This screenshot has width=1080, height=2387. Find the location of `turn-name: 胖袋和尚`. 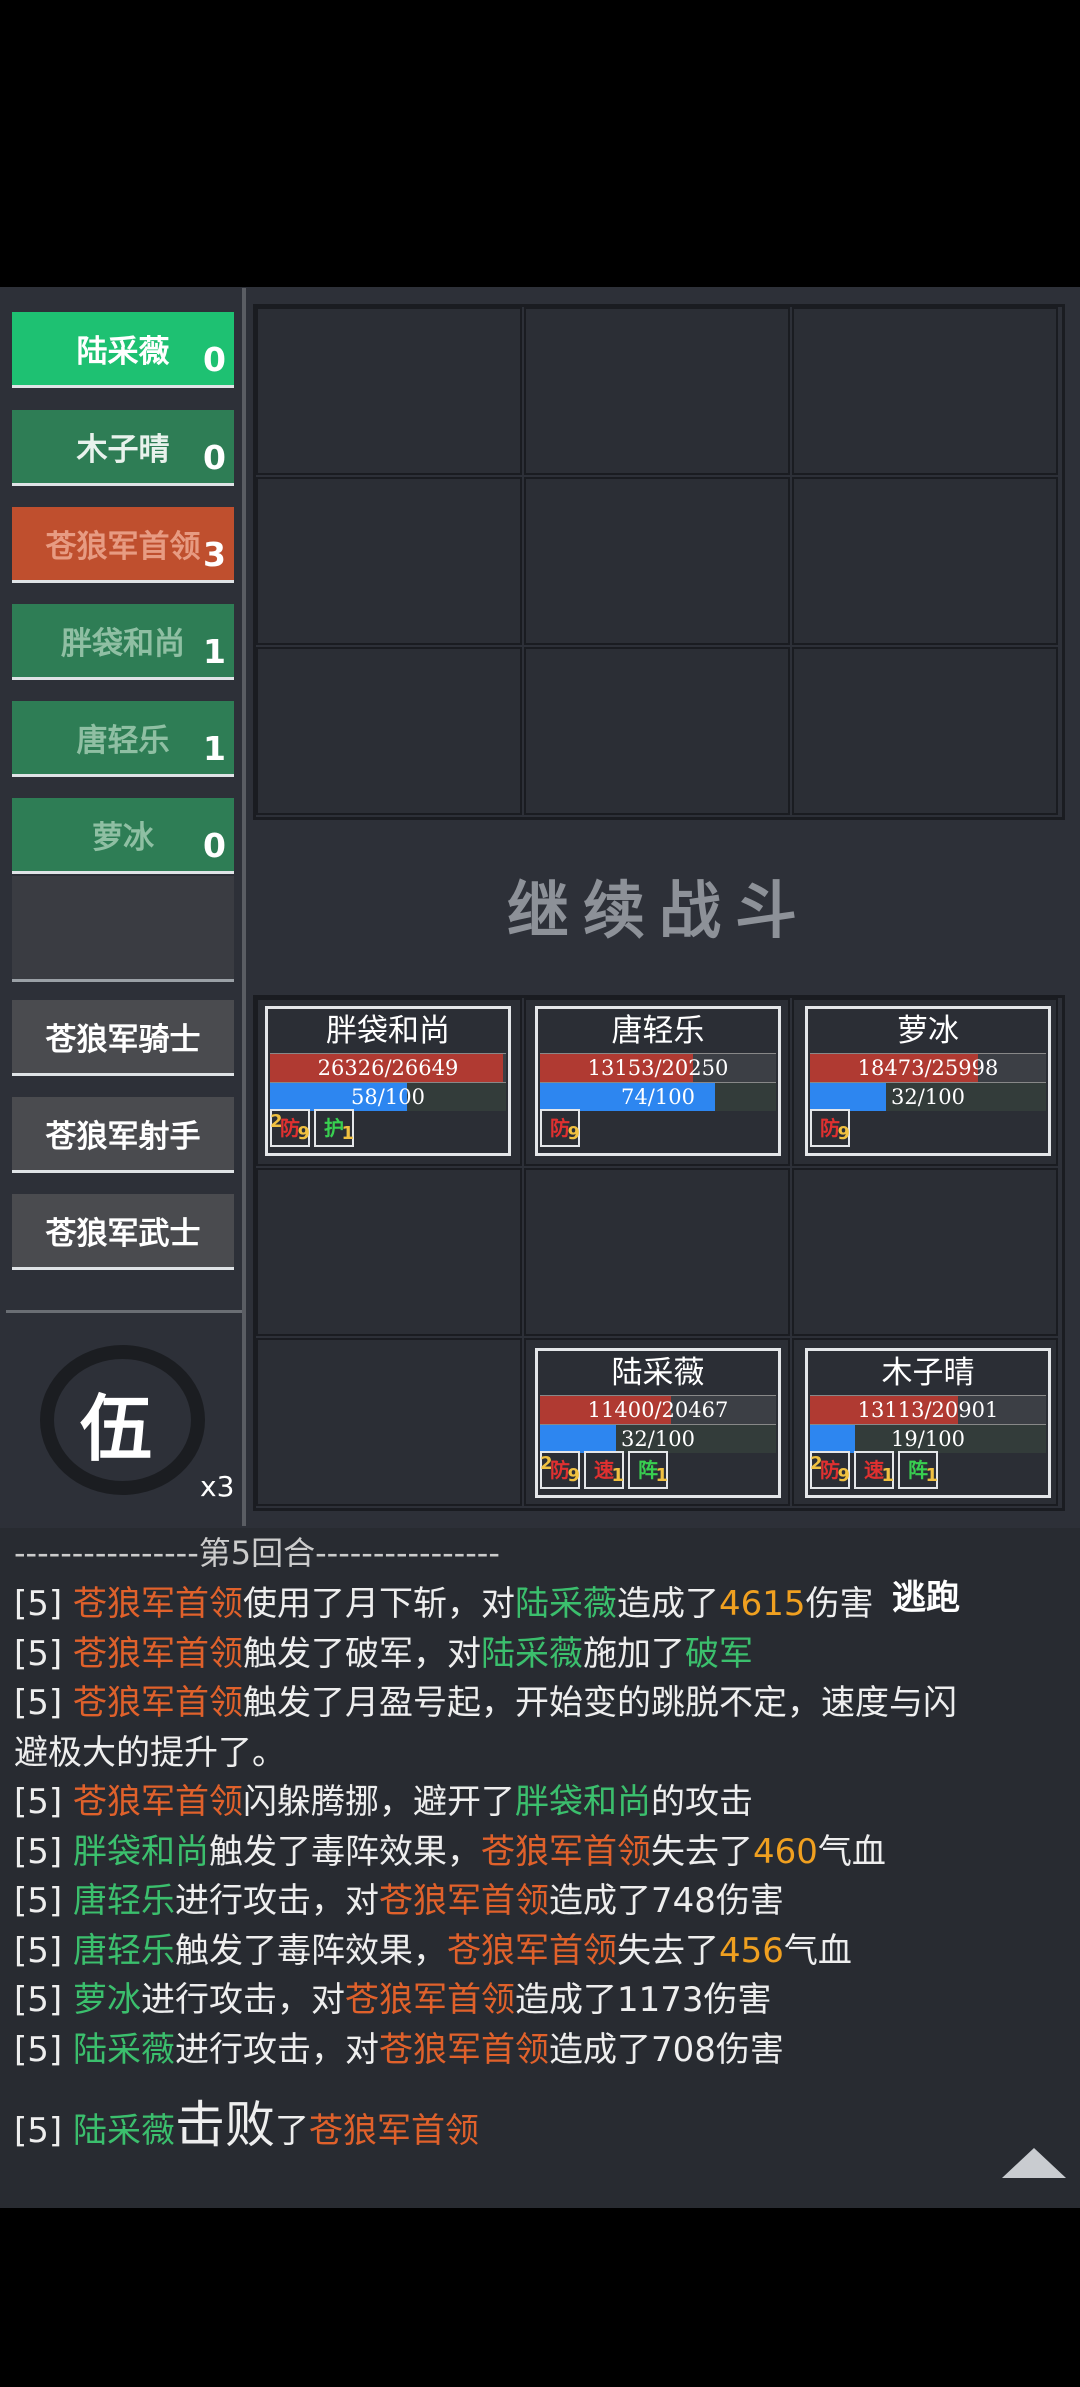

turn-name: 胖袋和尚 is located at coordinates (123, 644).